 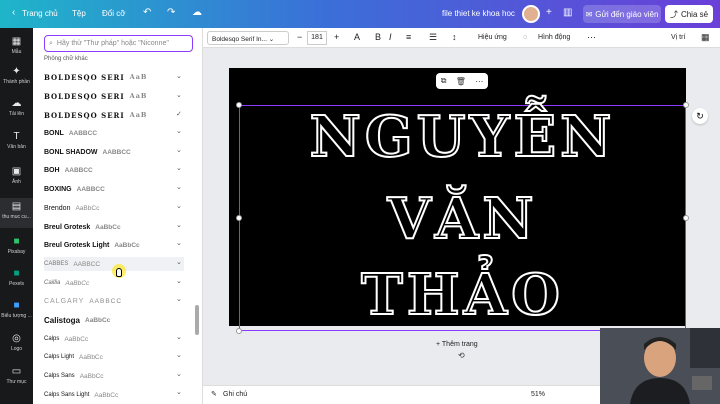 I want to click on rail-item-text: T Văn bản, so click(x=16, y=140).